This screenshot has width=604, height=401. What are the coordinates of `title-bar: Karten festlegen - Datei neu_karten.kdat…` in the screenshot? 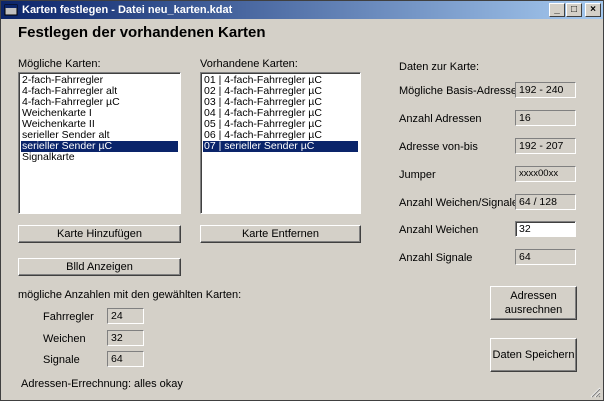 It's located at (302, 10).